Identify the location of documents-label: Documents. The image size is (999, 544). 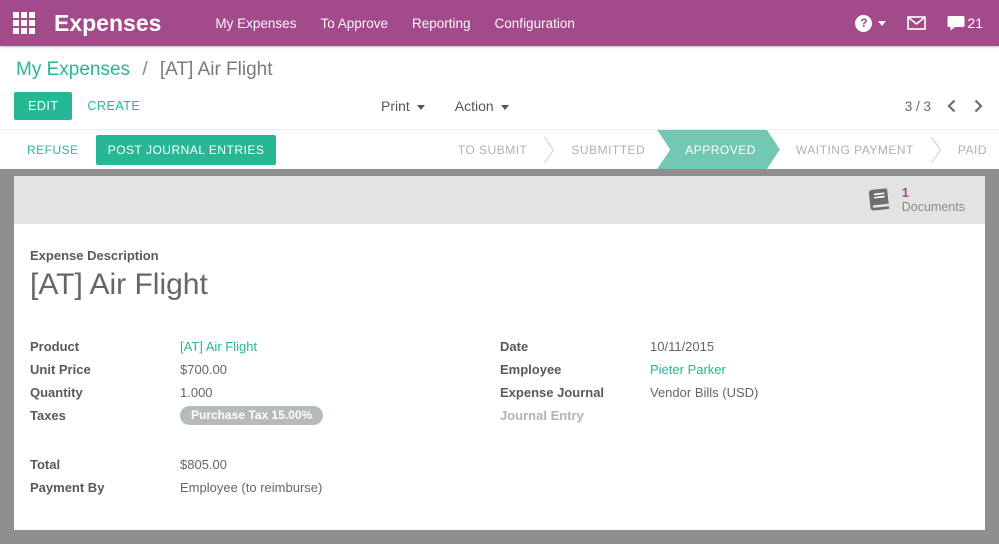
(933, 207).